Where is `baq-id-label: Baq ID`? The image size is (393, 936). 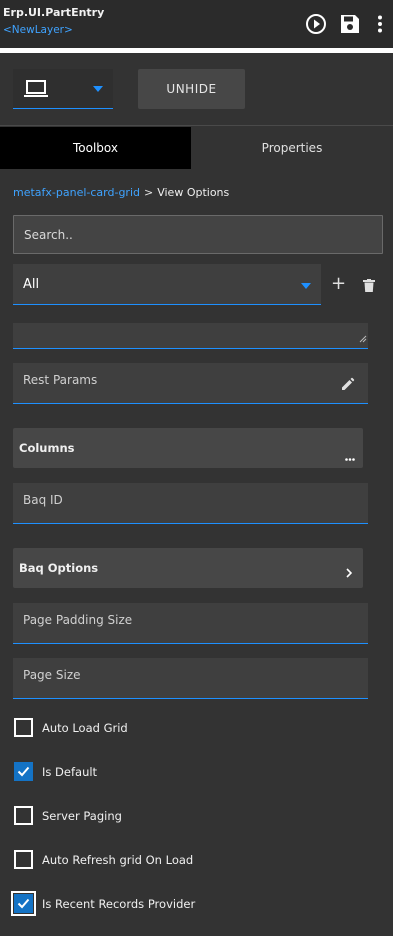
baq-id-label: Baq ID is located at coordinates (43, 500).